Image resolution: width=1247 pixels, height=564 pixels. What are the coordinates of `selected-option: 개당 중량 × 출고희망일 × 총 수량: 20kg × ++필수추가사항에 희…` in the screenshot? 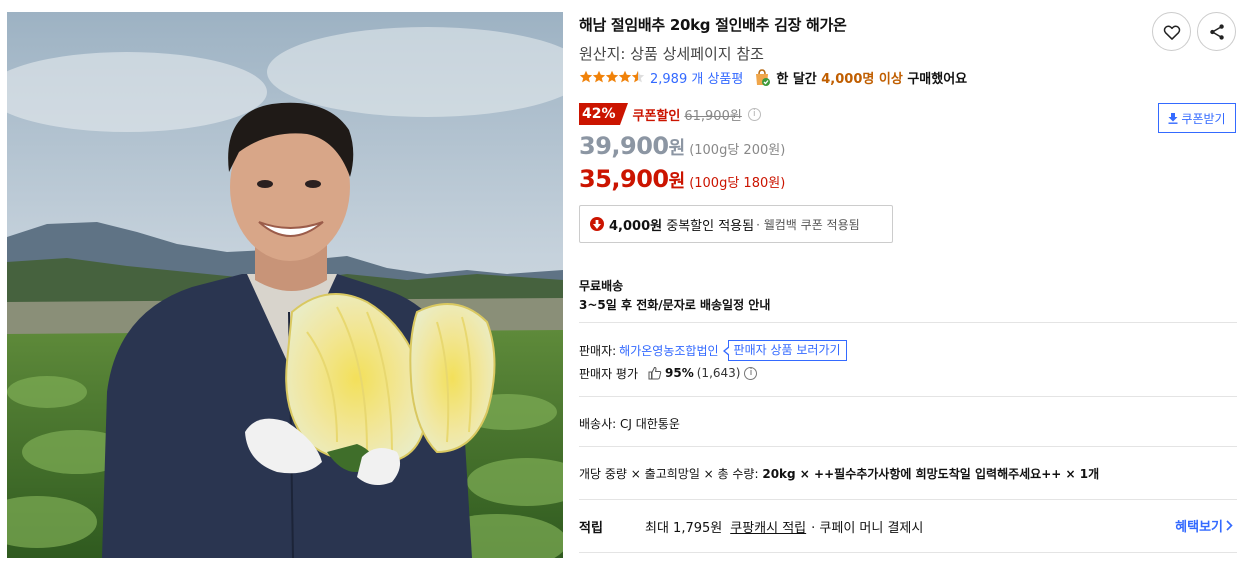 It's located at (839, 473).